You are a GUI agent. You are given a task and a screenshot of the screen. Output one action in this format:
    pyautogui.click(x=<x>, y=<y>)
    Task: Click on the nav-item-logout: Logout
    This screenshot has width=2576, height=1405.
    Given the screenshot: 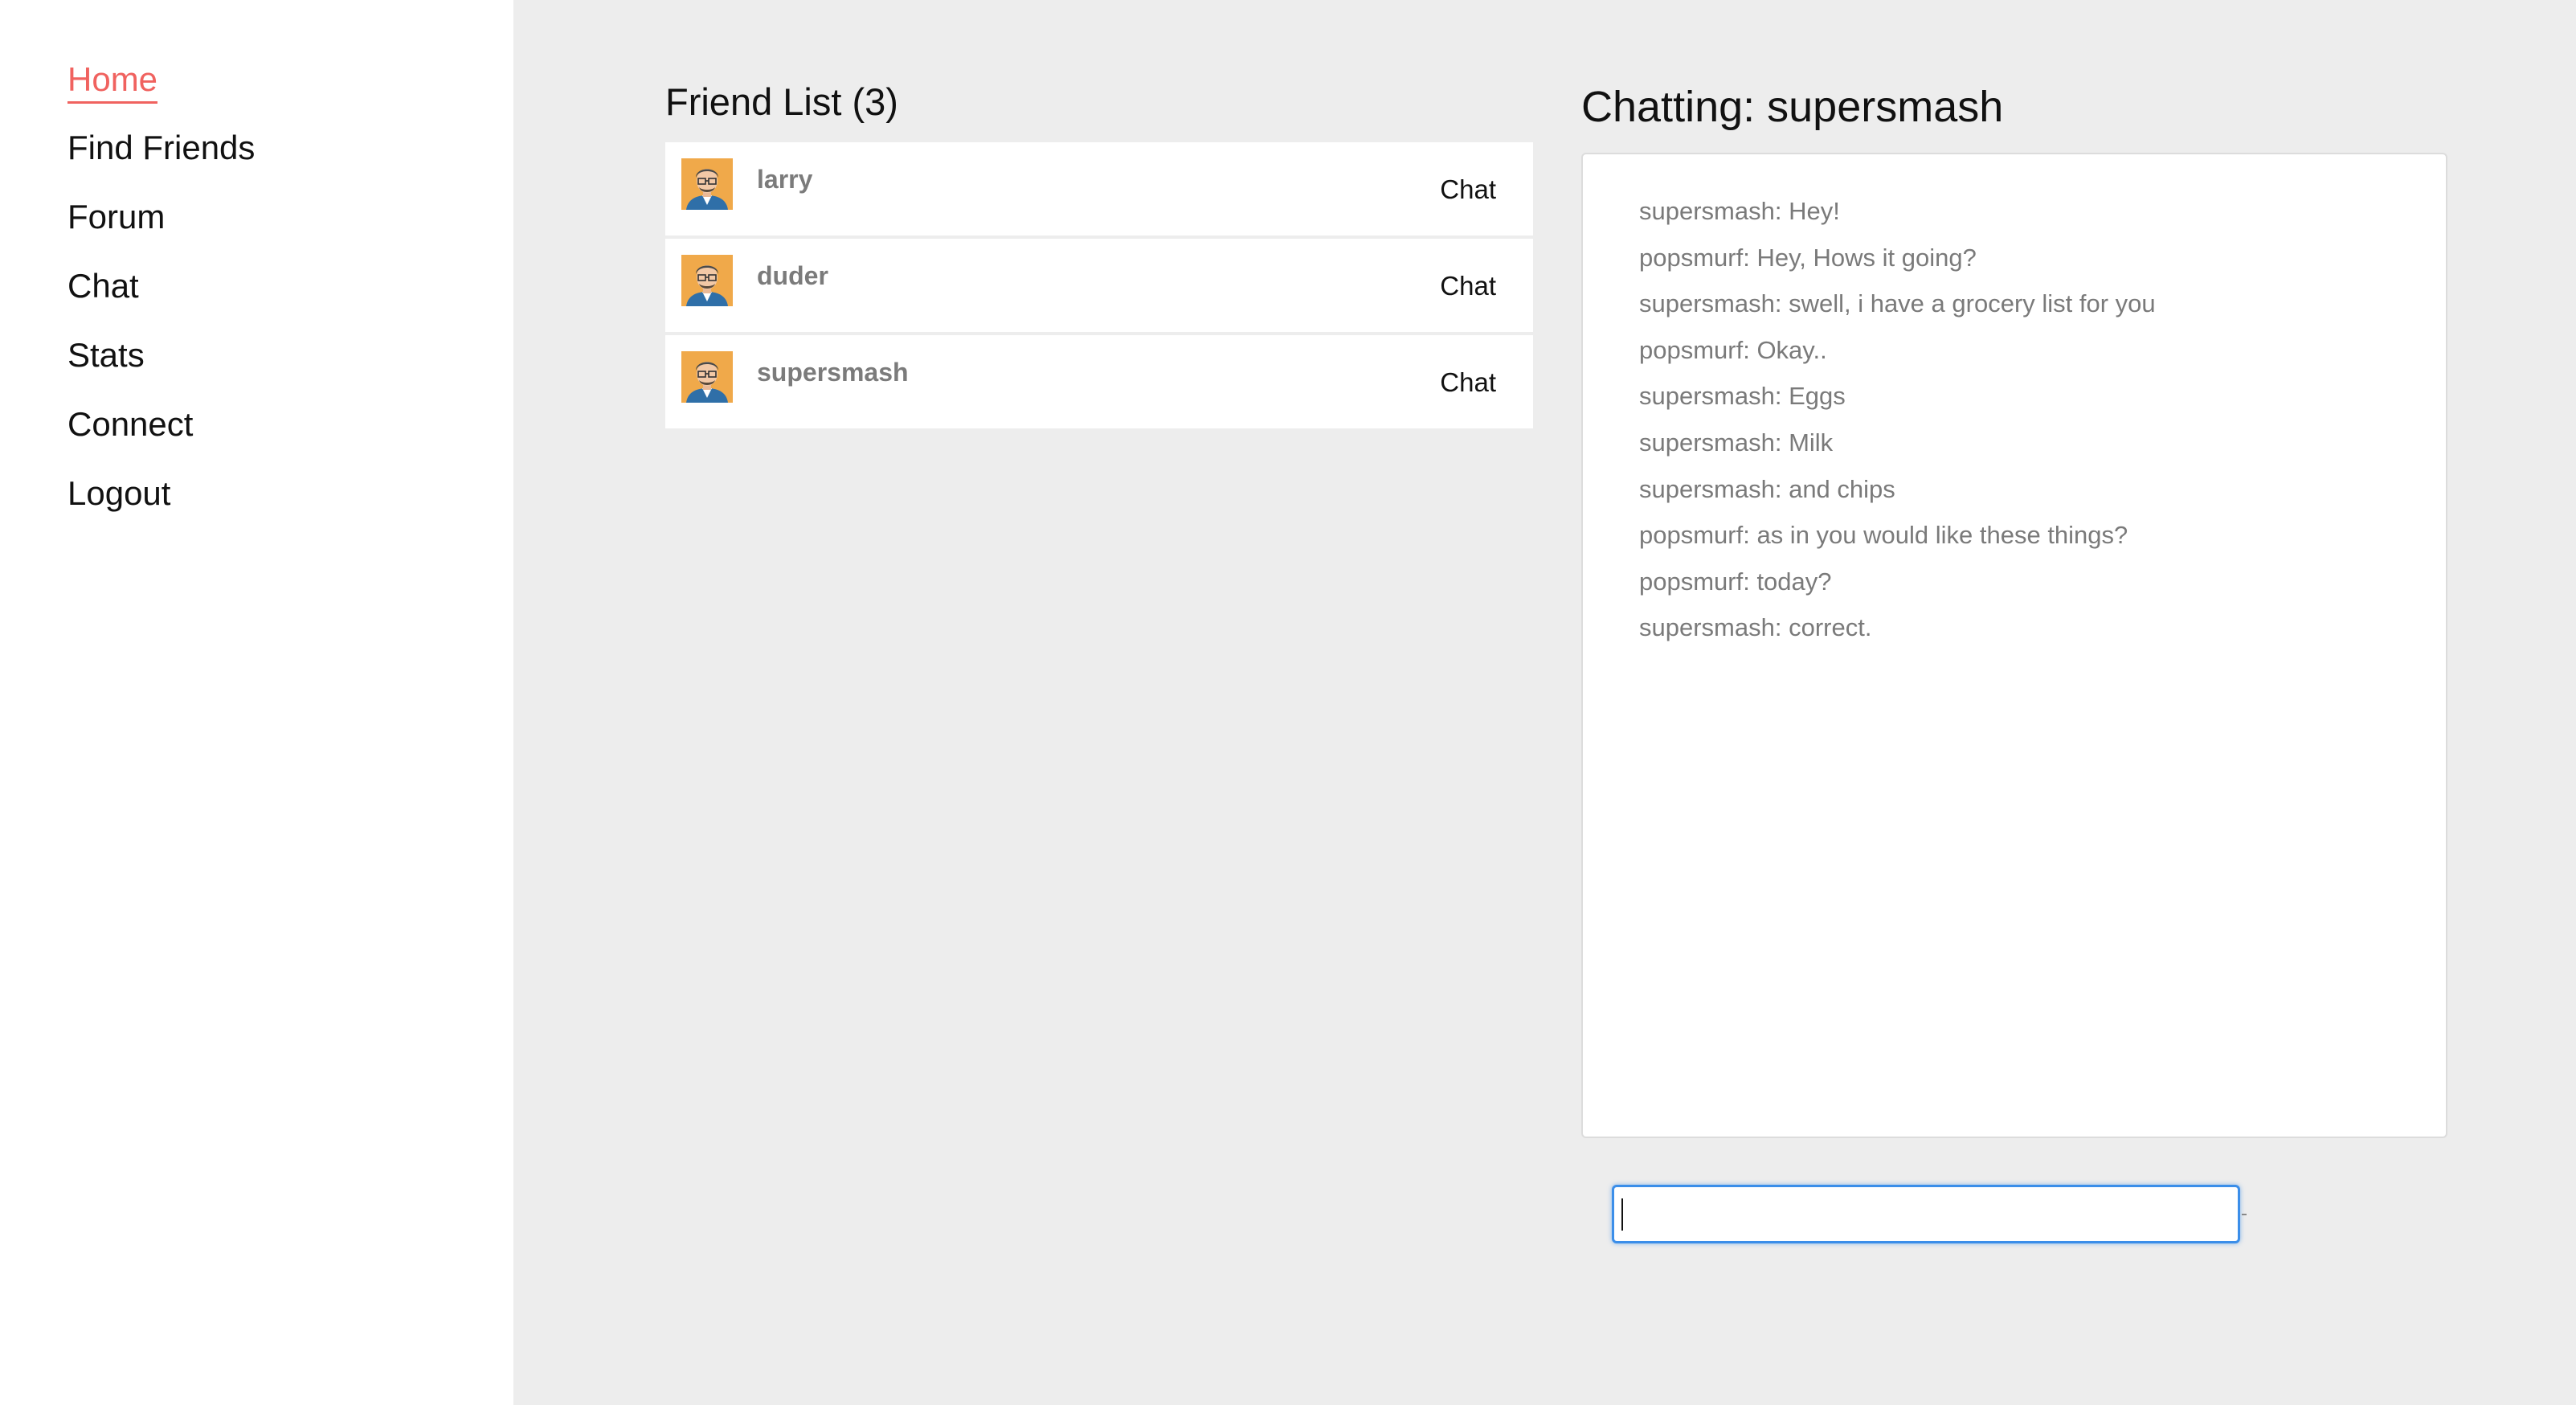 What is the action you would take?
    pyautogui.click(x=118, y=493)
    